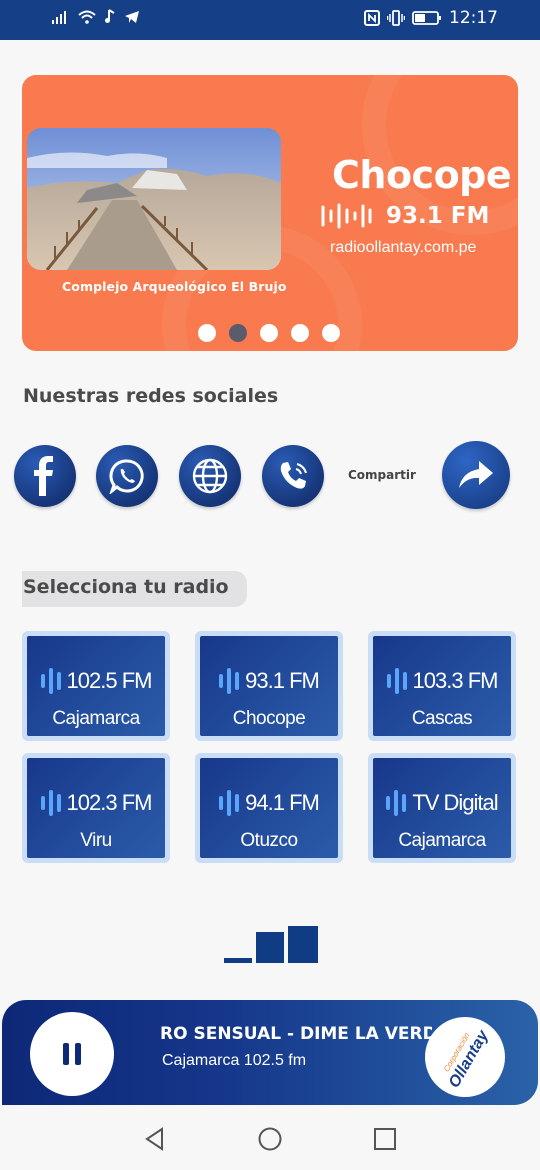 The height and width of the screenshot is (1170, 540). I want to click on banner-station-name: Chocope, so click(422, 175).